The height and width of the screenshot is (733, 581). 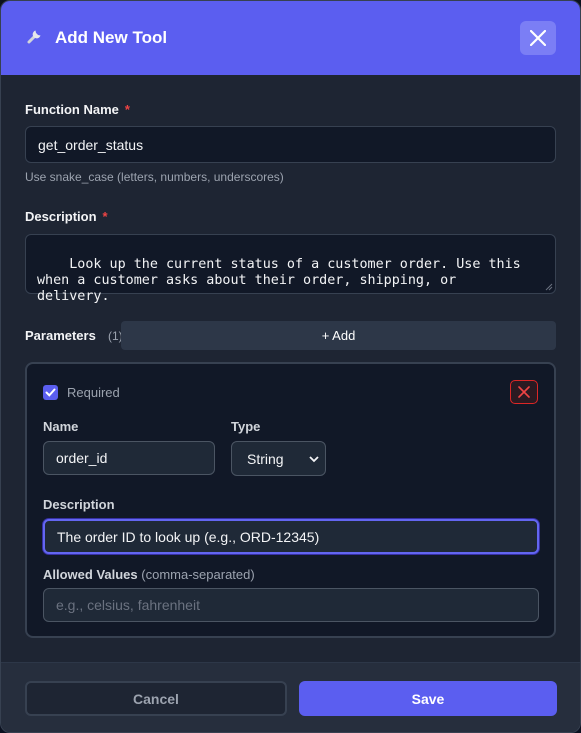 I want to click on param-name-label: Name, so click(x=61, y=426).